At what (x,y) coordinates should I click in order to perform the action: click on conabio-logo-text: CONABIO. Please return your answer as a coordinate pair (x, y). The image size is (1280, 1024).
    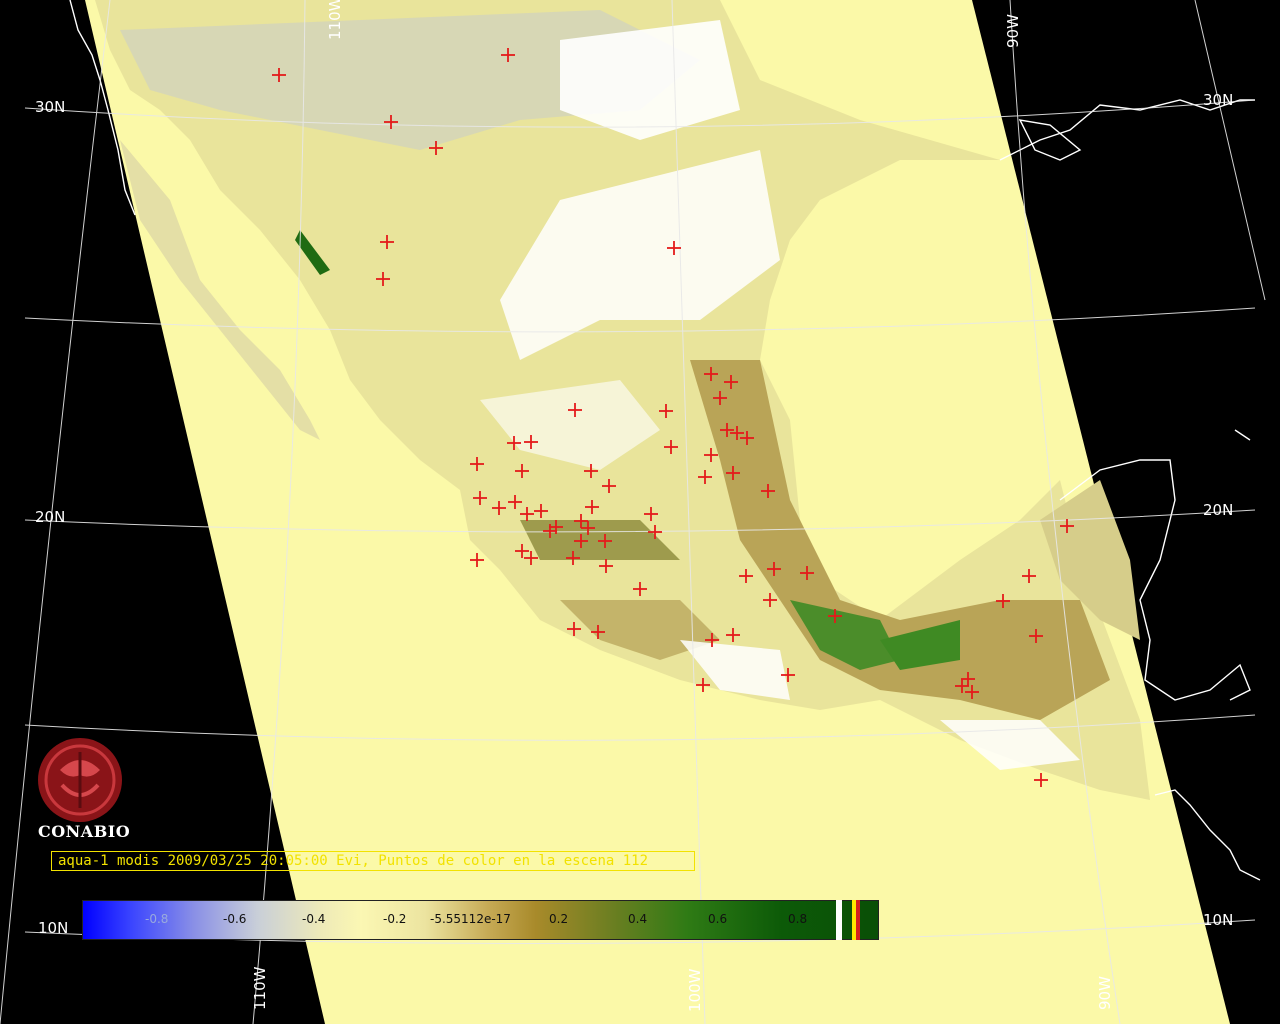
    Looking at the image, I should click on (84, 831).